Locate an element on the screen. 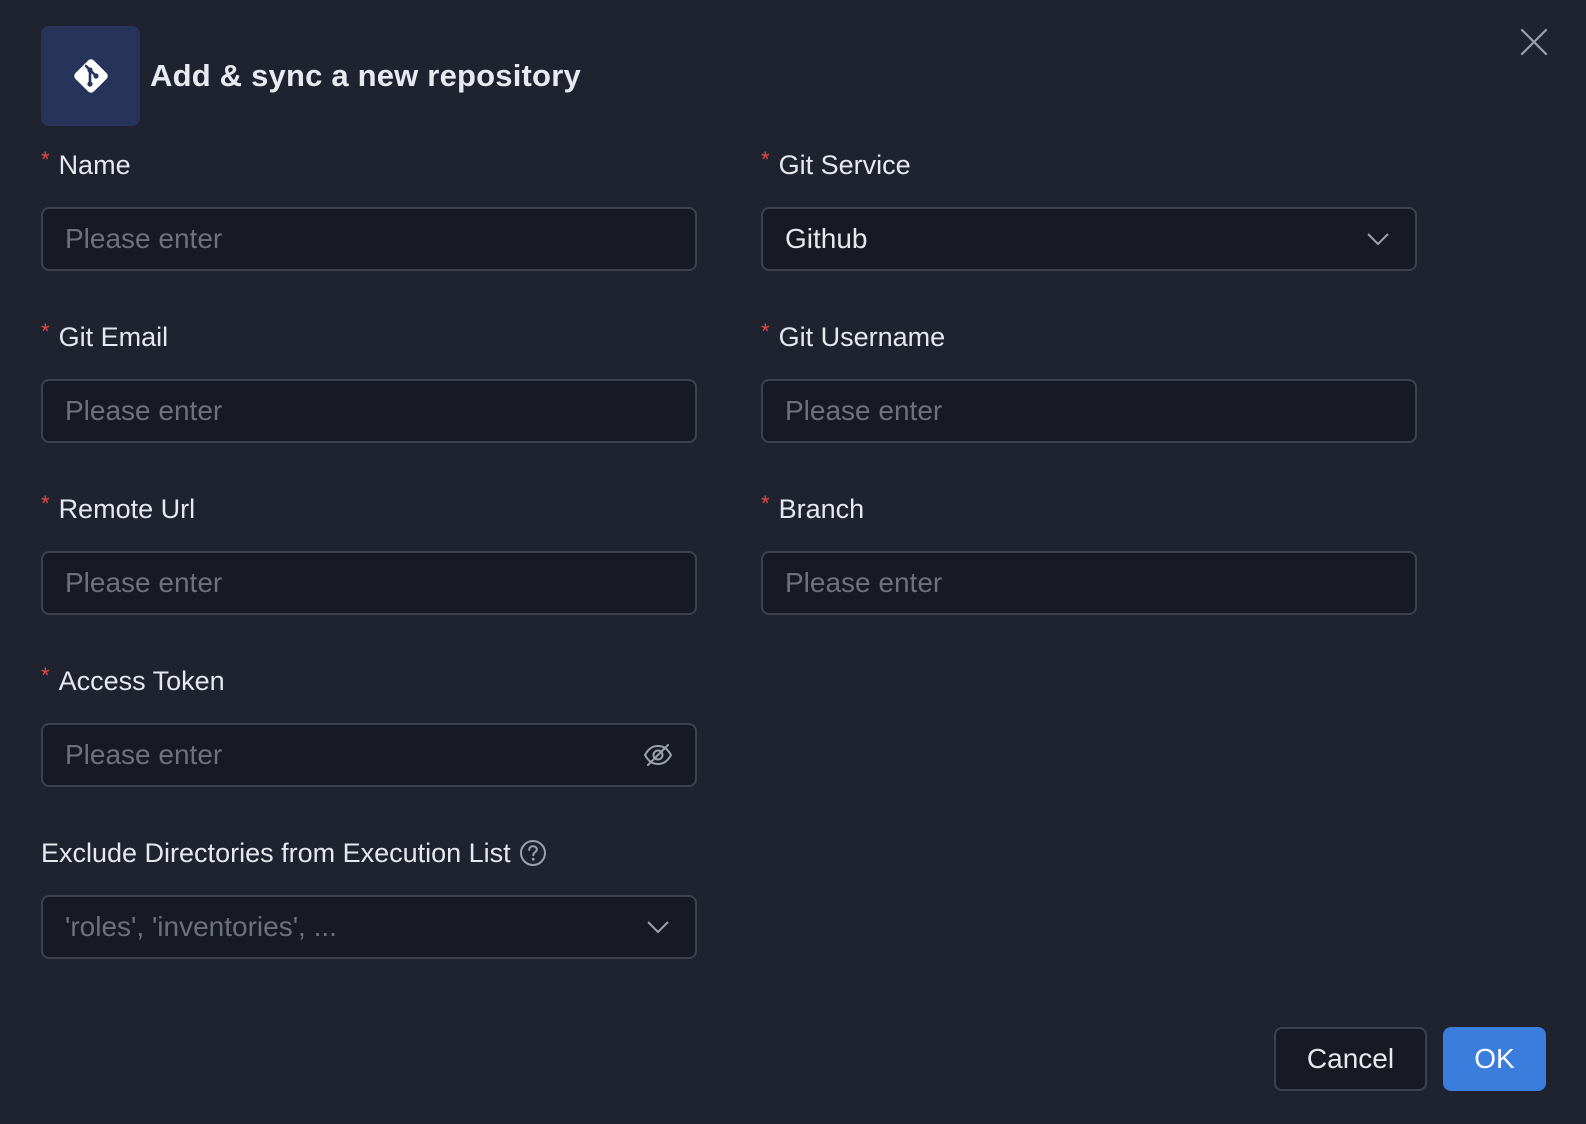  name-placeholder: Please enter is located at coordinates (144, 238).